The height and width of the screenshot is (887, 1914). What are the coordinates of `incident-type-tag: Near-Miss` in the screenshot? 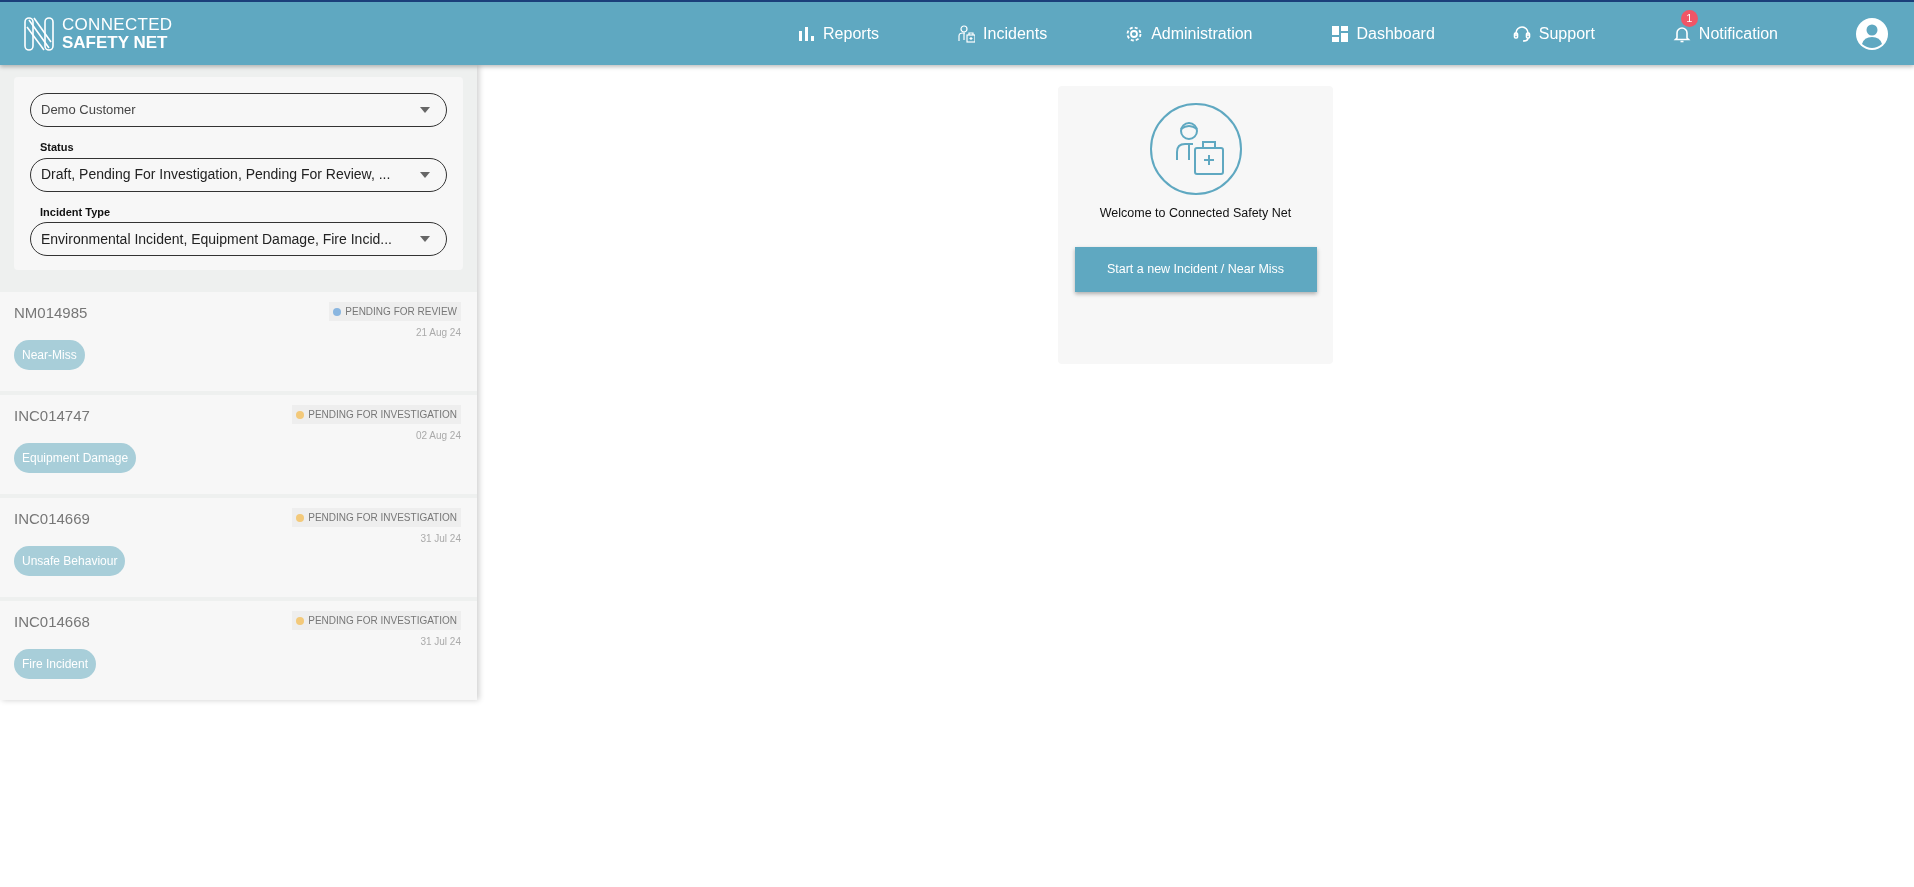 It's located at (49, 355).